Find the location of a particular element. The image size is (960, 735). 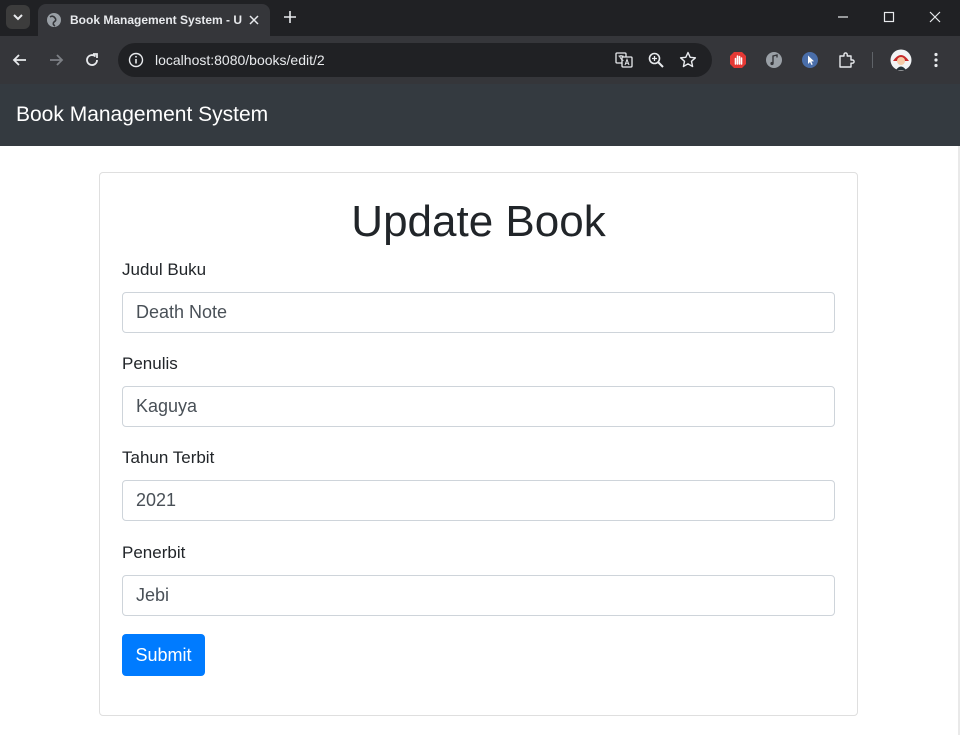

new-tab-button is located at coordinates (290, 17).